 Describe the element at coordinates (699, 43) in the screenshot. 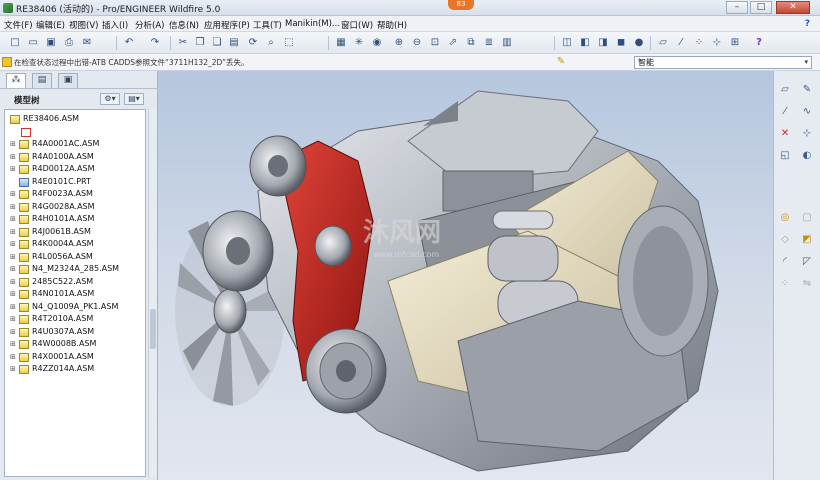

I see `point-display-icon: ⁘` at that location.